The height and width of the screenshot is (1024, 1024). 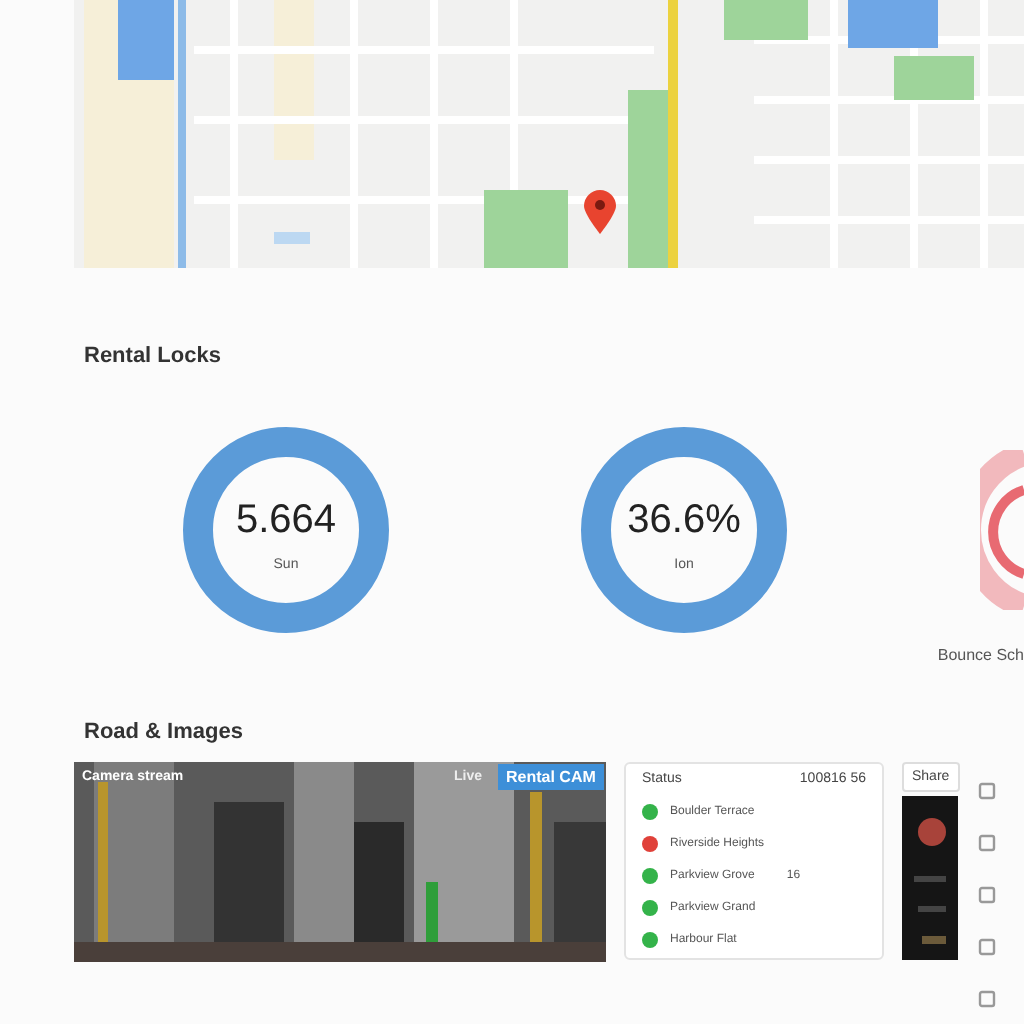 I want to click on section-title: Rental Locks, so click(x=152, y=356).